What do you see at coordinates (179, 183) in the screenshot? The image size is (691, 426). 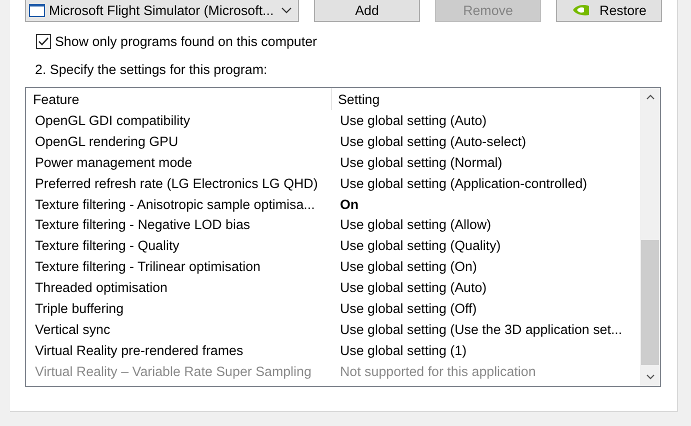 I see `feature-cell: Preferred refresh rate (LG Electronics LG QHD)` at bounding box center [179, 183].